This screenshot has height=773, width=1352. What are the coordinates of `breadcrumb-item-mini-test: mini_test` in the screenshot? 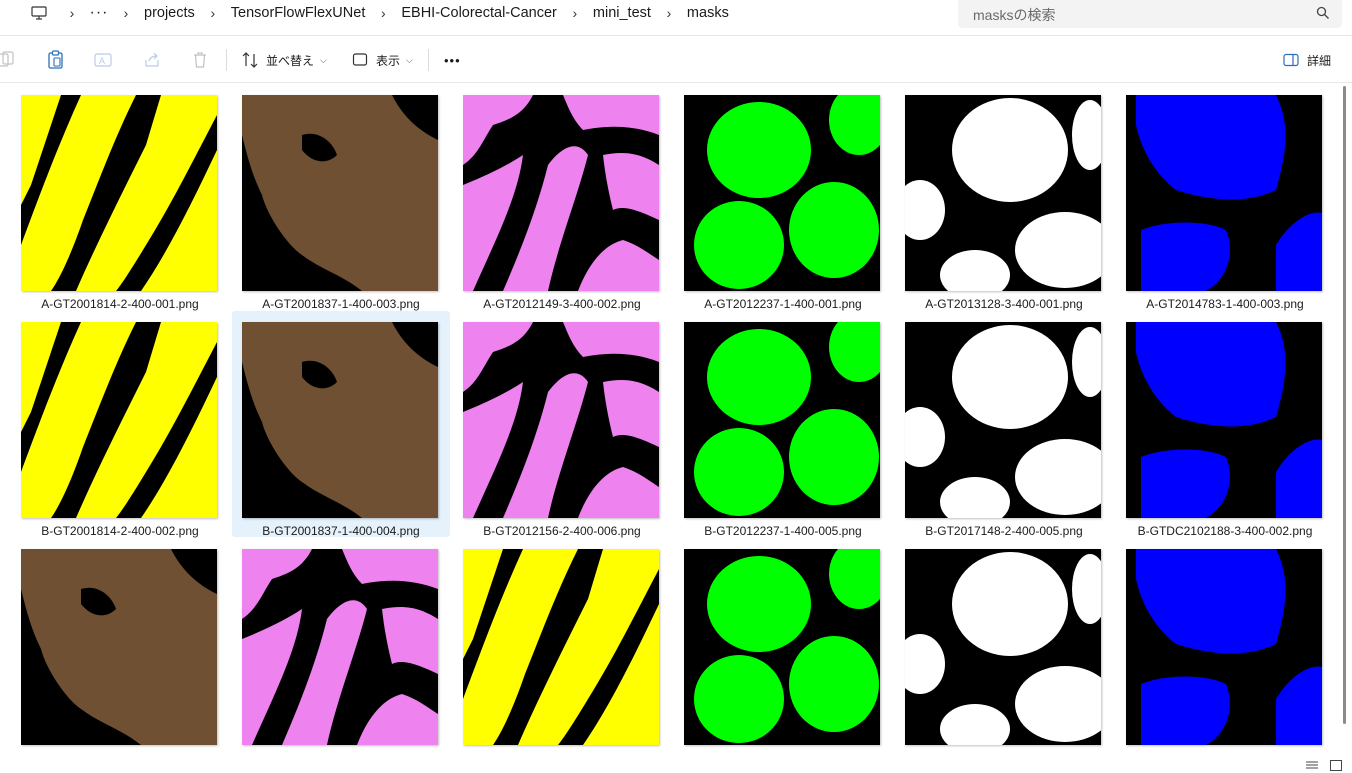 It's located at (622, 13).